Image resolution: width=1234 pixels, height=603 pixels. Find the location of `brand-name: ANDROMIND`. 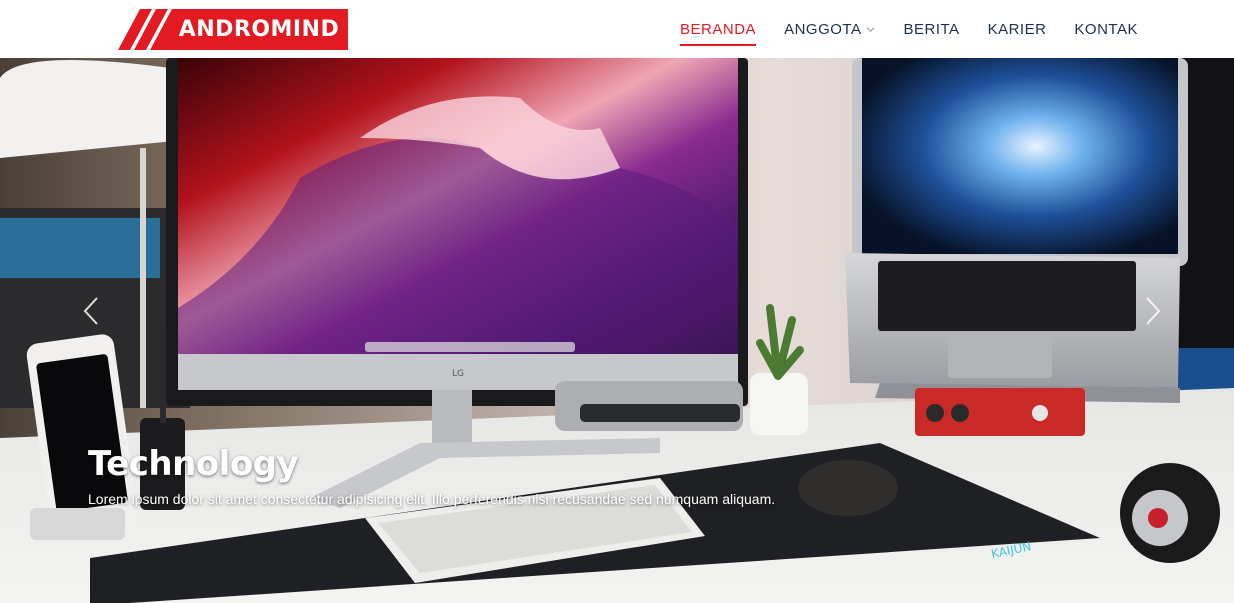

brand-name: ANDROMIND is located at coordinates (259, 29).